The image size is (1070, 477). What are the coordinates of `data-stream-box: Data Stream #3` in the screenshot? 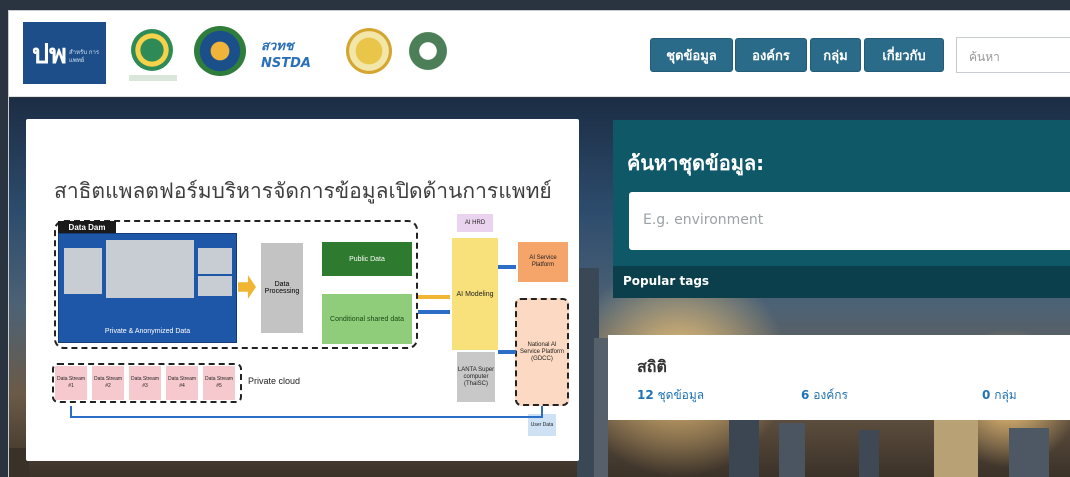 It's located at (145, 383).